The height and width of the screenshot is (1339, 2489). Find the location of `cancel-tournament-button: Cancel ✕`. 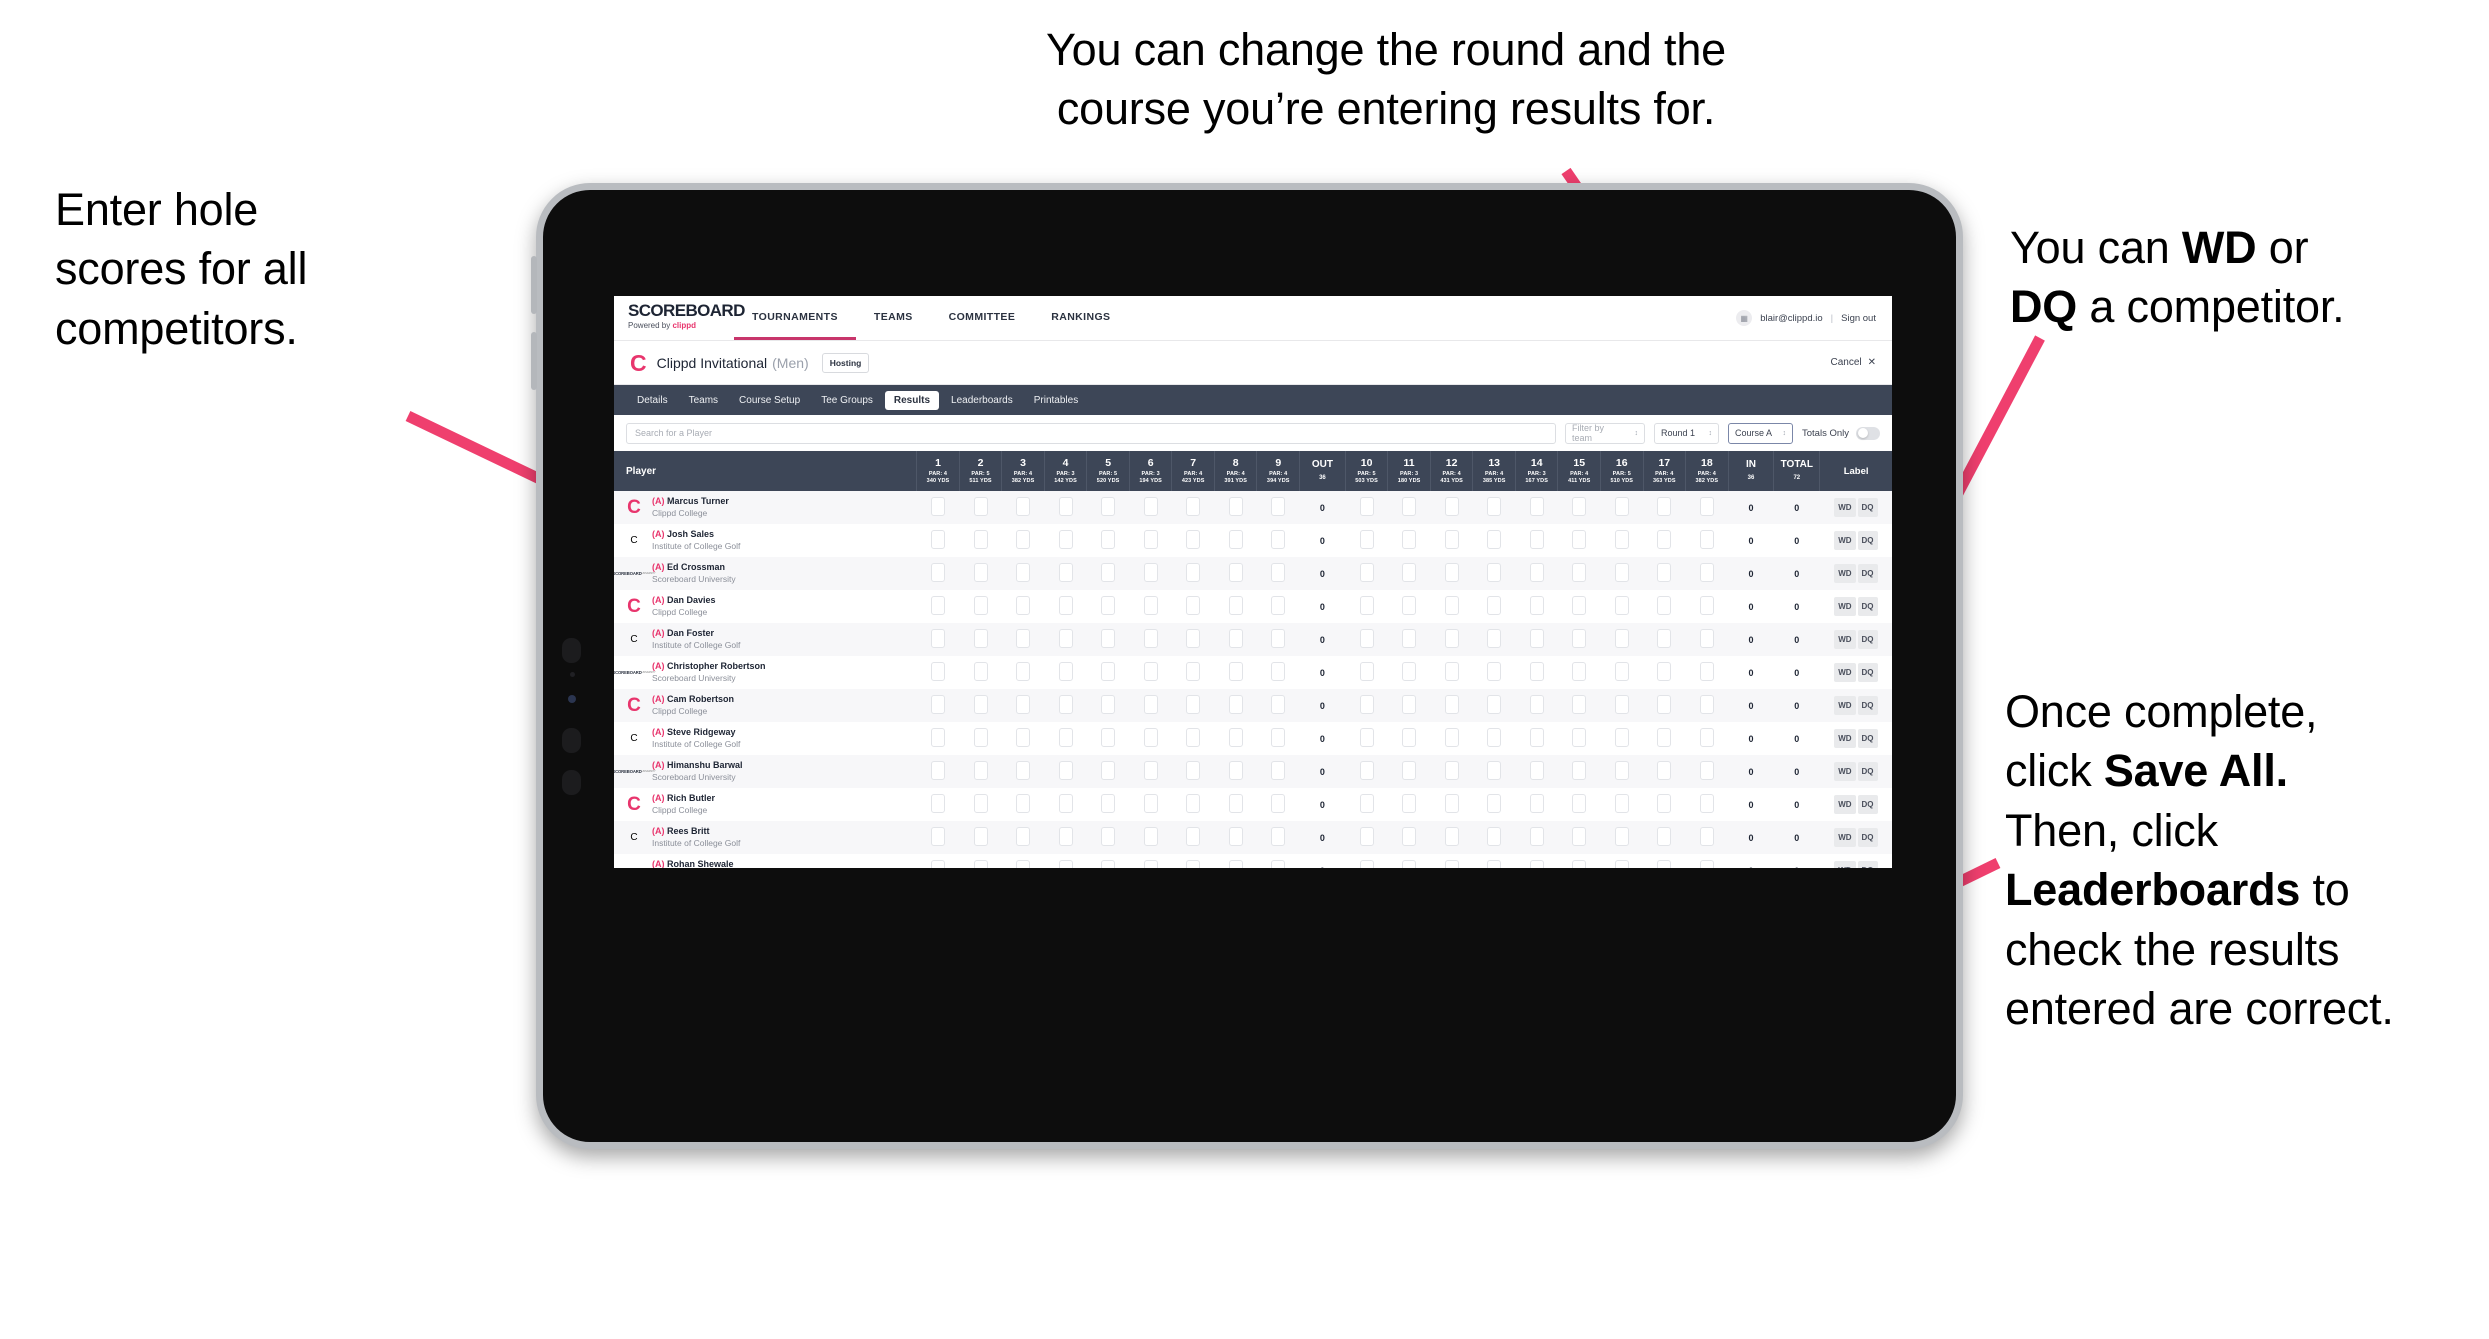

cancel-tournament-button: Cancel ✕ is located at coordinates (1853, 362).